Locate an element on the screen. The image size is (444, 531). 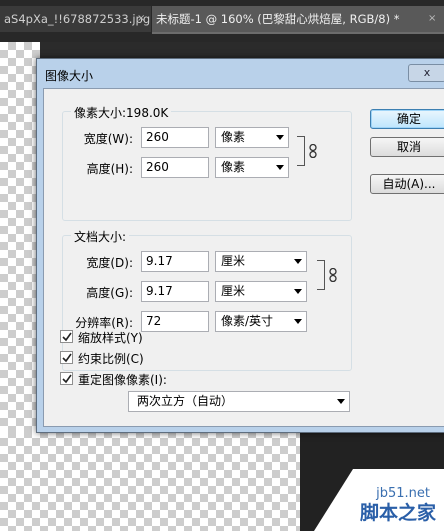
active-tab-indicator is located at coordinates (298, 33).